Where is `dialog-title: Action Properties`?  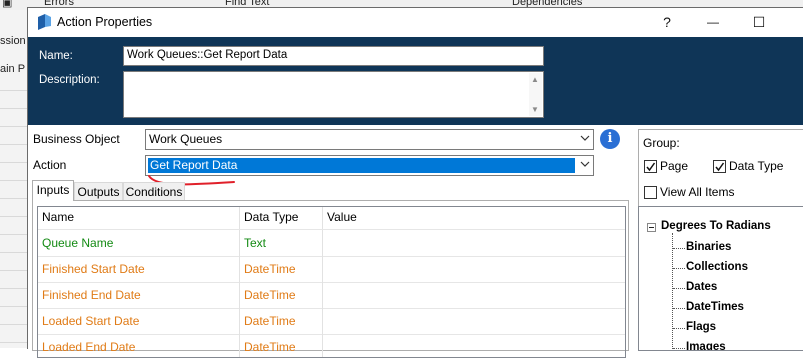 dialog-title: Action Properties is located at coordinates (105, 22).